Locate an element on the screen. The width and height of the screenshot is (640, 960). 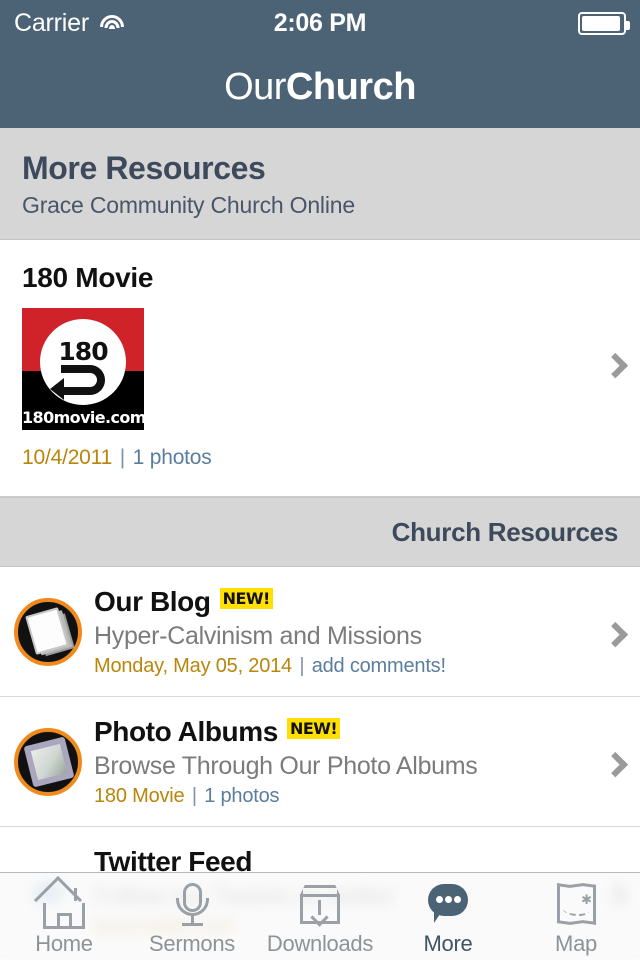
tab-more: More is located at coordinates (448, 915).